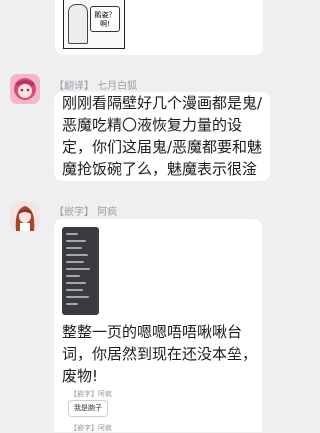 The width and height of the screenshot is (320, 433). Describe the element at coordinates (78, 24) in the screenshot. I see `manga-figure` at that location.